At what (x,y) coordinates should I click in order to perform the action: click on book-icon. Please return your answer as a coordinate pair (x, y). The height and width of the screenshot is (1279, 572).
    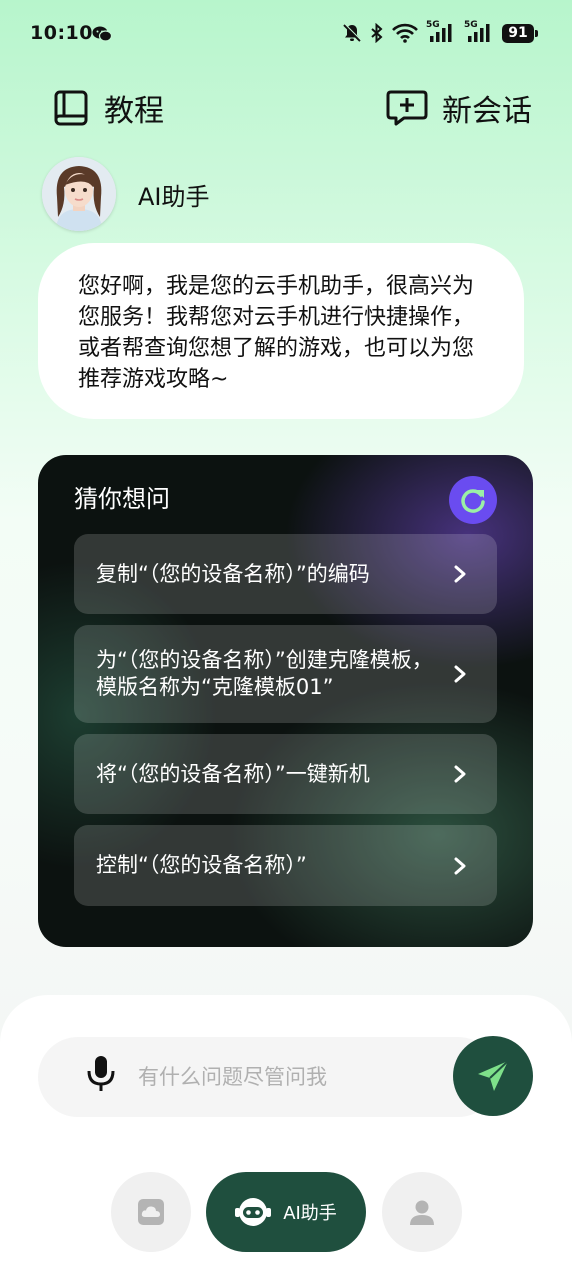
    Looking at the image, I should click on (71, 108).